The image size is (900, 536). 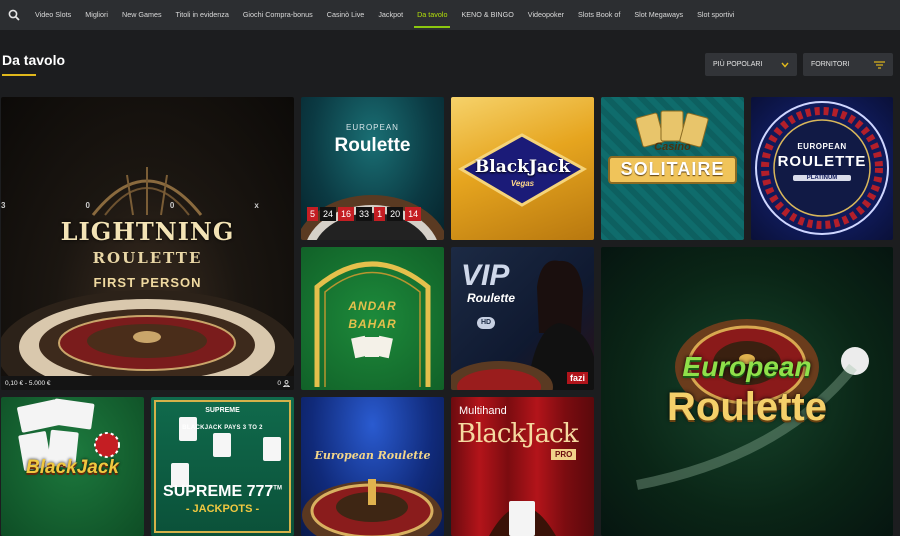 I want to click on game-tile-european-roulette: EUROPEAN Roulette 5 24 16 33 1 20 14, so click(x=372, y=168).